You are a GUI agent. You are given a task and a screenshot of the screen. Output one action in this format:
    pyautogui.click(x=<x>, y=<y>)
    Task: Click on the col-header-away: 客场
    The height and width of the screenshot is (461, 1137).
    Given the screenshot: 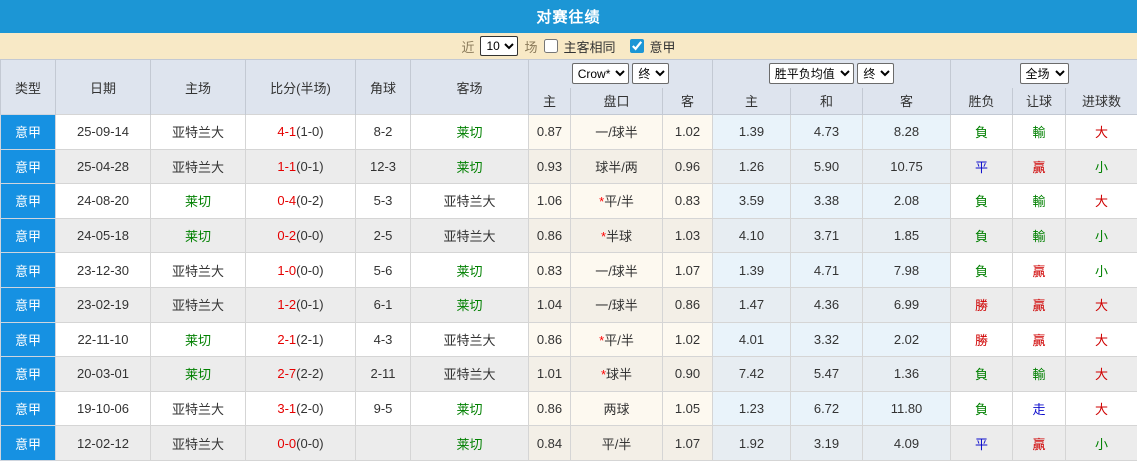 What is the action you would take?
    pyautogui.click(x=469, y=87)
    